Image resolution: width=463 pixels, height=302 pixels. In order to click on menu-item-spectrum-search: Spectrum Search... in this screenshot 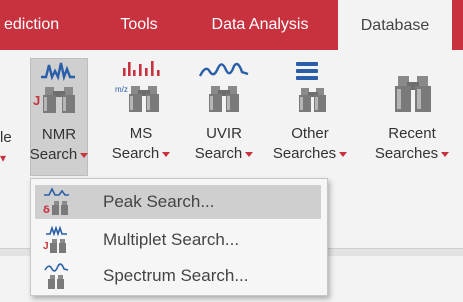, I will do `click(178, 276)`.